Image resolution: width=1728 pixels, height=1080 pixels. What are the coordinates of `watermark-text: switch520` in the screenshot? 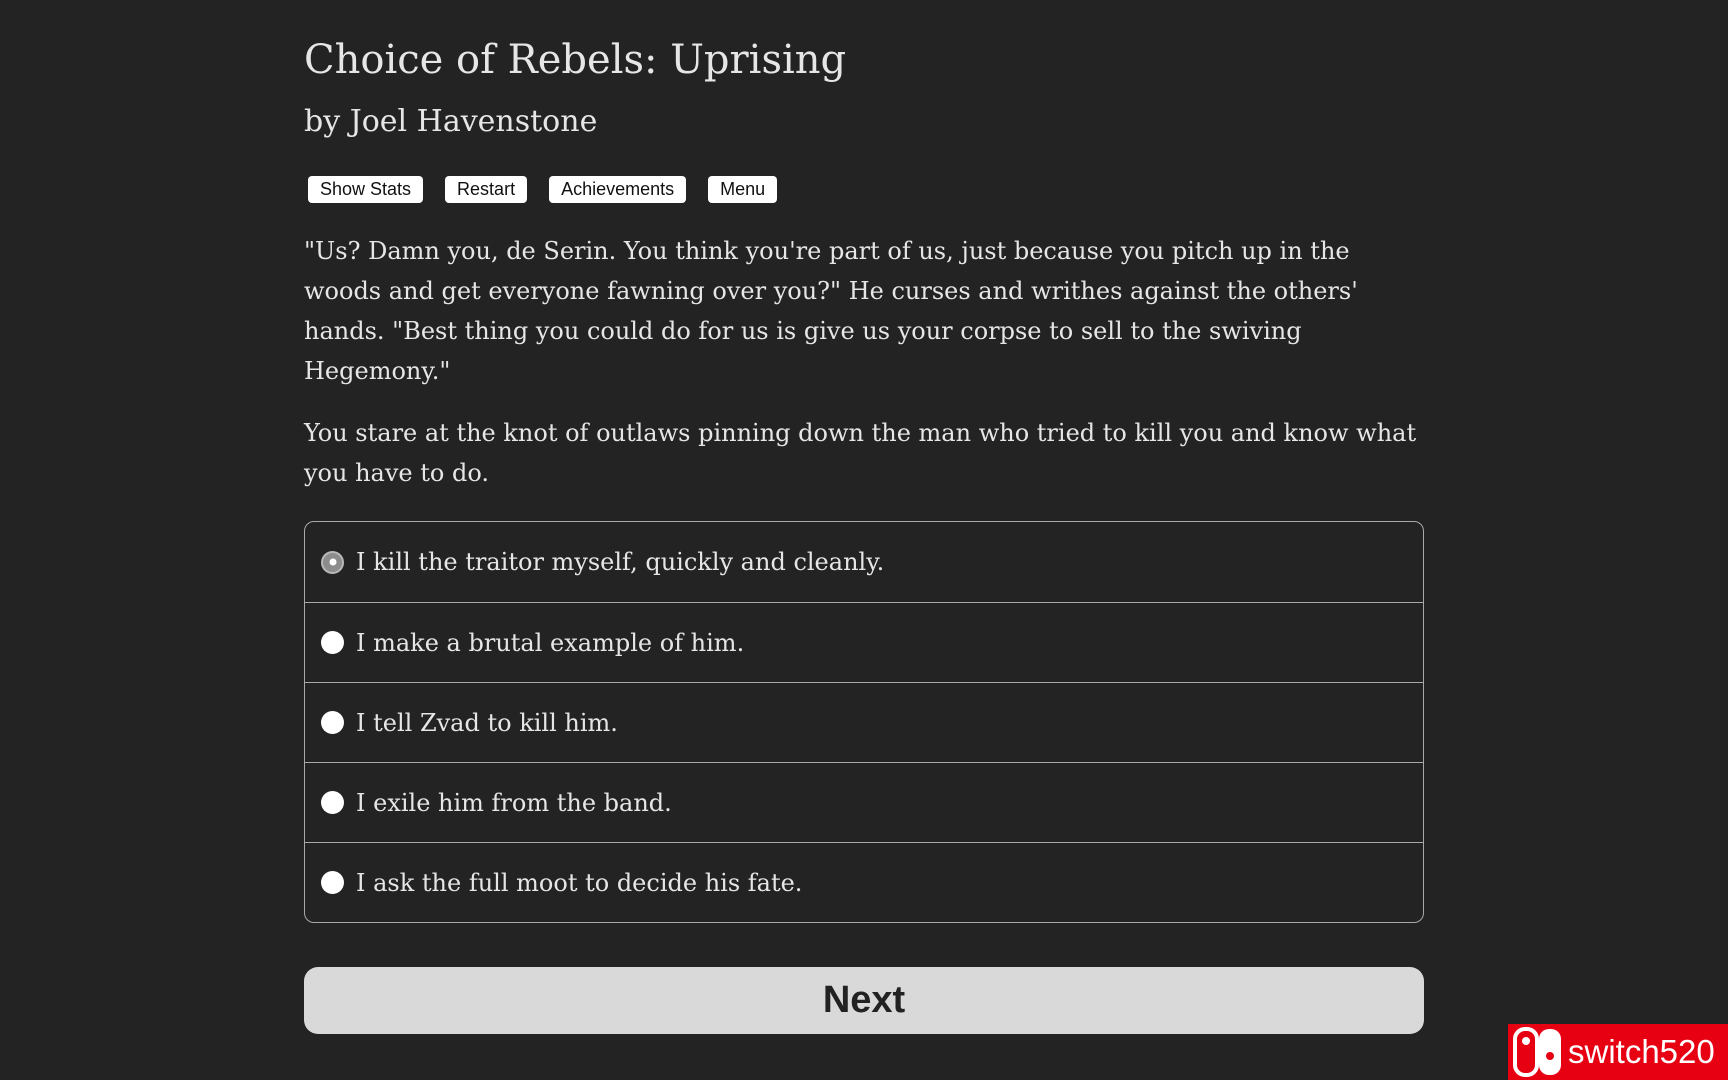 It's located at (1641, 1051).